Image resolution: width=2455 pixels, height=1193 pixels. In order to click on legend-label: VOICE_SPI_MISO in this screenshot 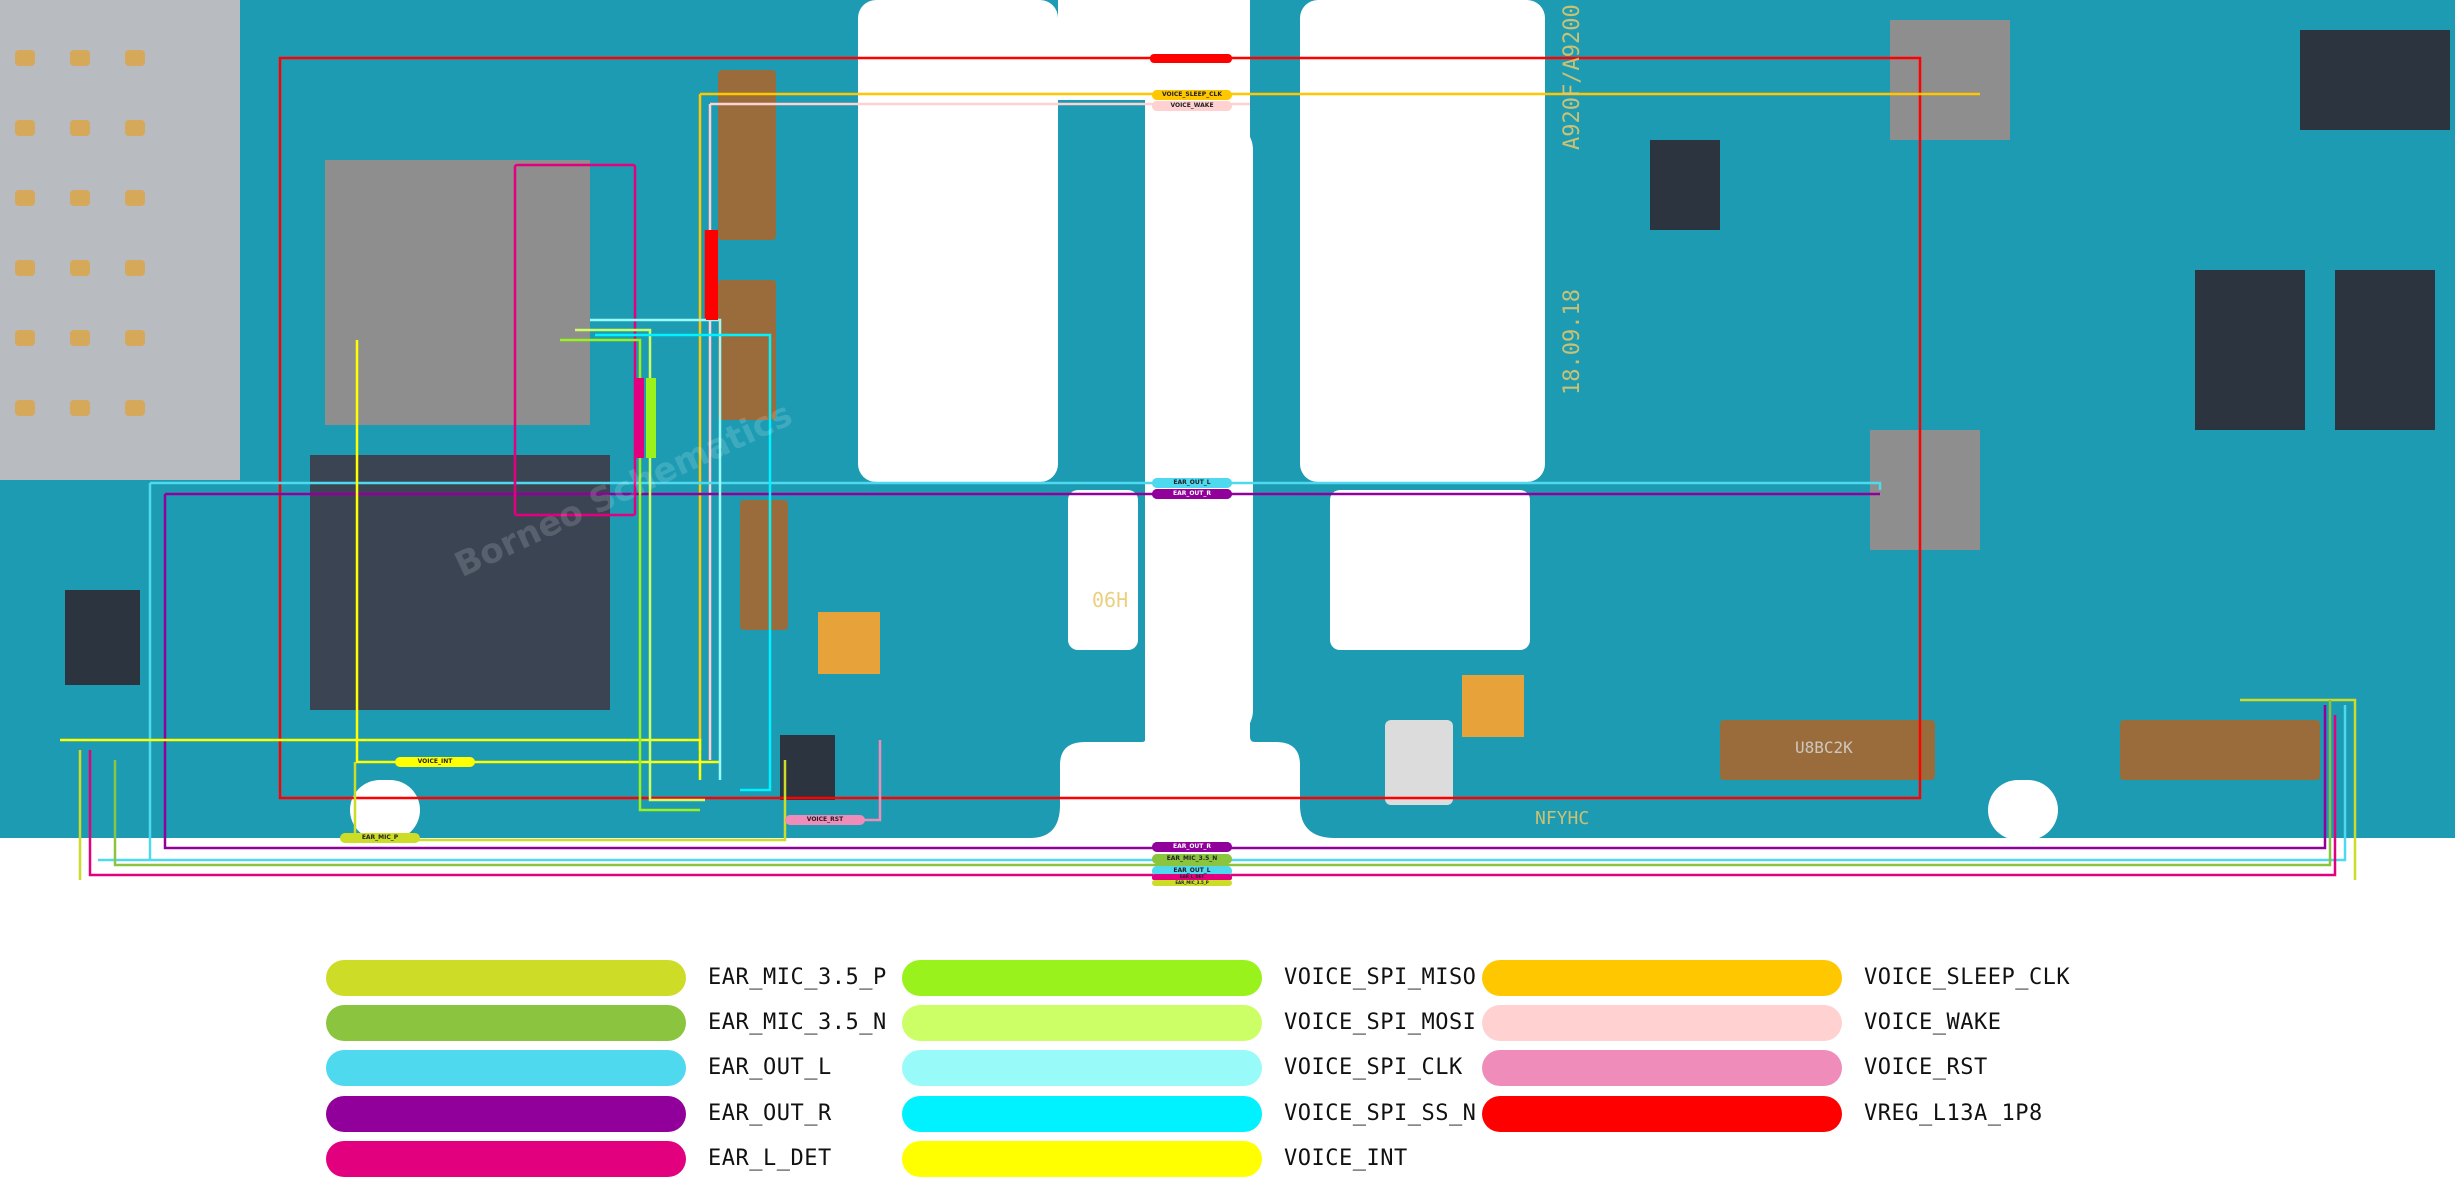, I will do `click(1380, 977)`.